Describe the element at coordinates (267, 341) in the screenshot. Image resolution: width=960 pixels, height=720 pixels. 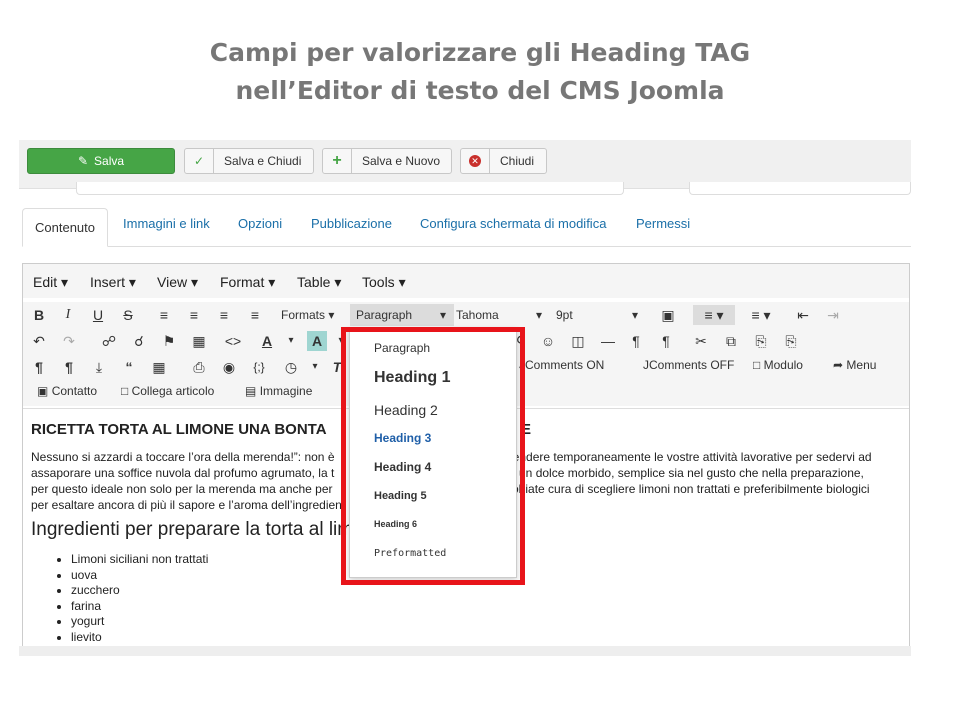
I see `text-color-icon: A` at that location.